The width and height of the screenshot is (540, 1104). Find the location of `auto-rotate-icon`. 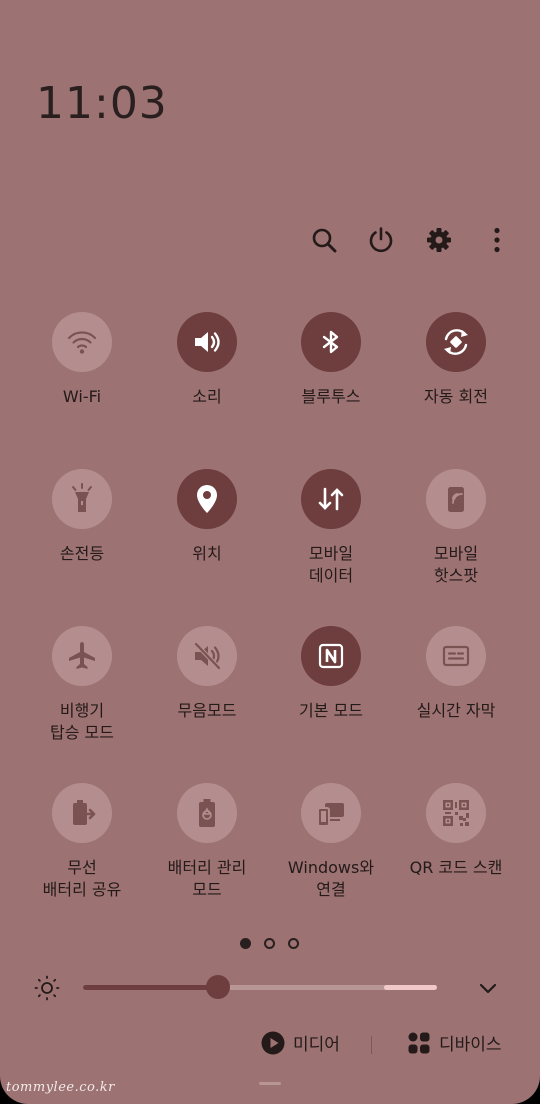

auto-rotate-icon is located at coordinates (456, 342).